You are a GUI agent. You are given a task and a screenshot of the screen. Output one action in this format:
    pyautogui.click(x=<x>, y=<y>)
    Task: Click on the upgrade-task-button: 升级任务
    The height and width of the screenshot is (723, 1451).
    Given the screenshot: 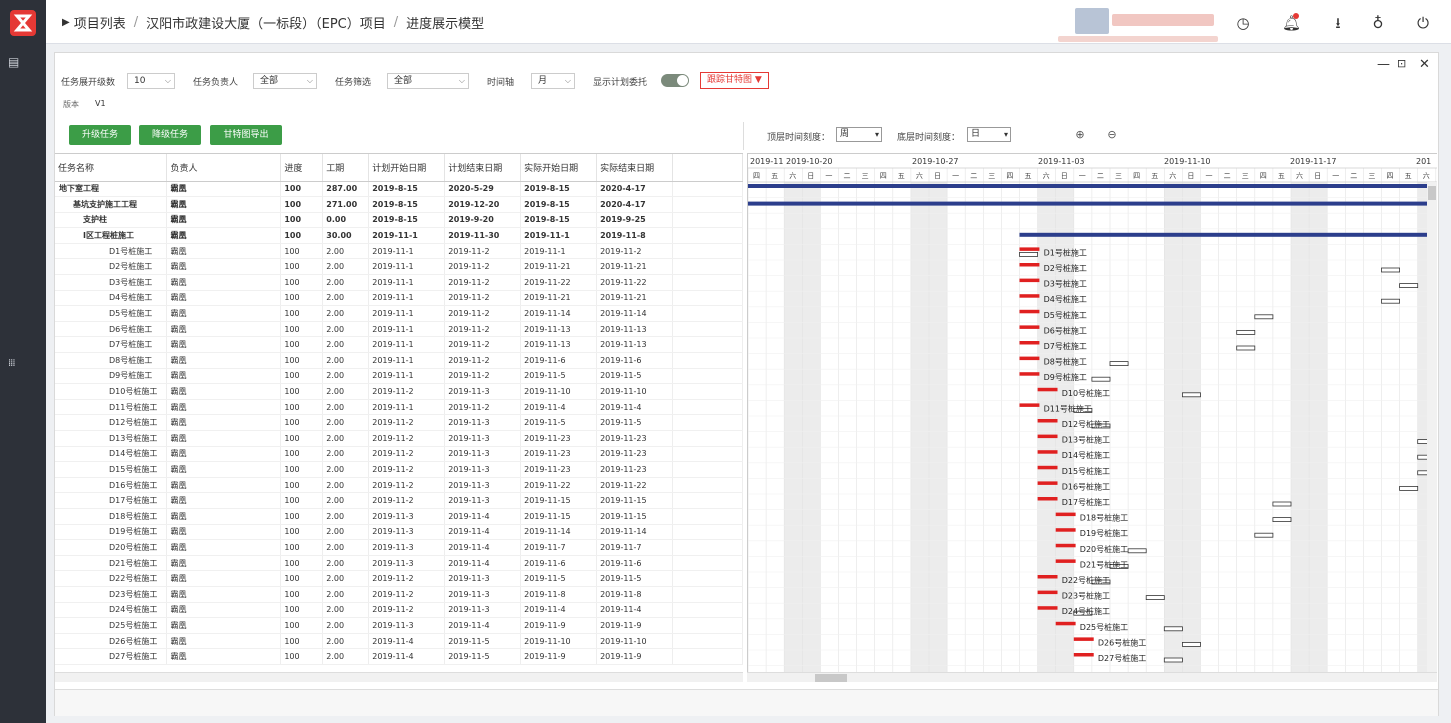 What is the action you would take?
    pyautogui.click(x=100, y=135)
    